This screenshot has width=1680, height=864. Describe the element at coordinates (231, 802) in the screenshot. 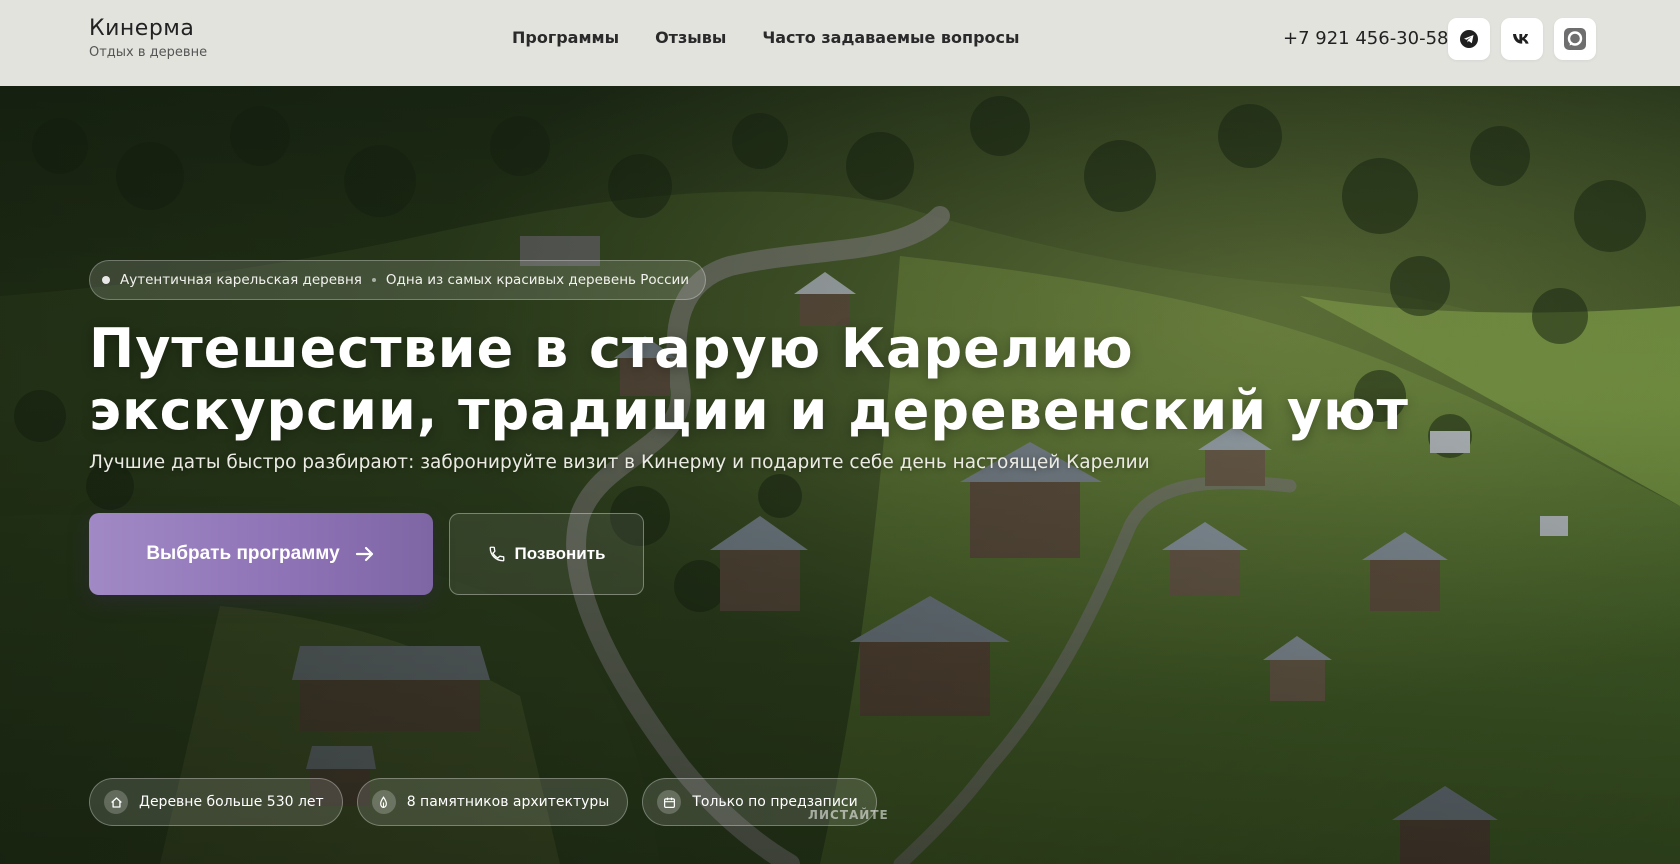

I see `feature-label-age: Деревне больше 530 лет` at that location.